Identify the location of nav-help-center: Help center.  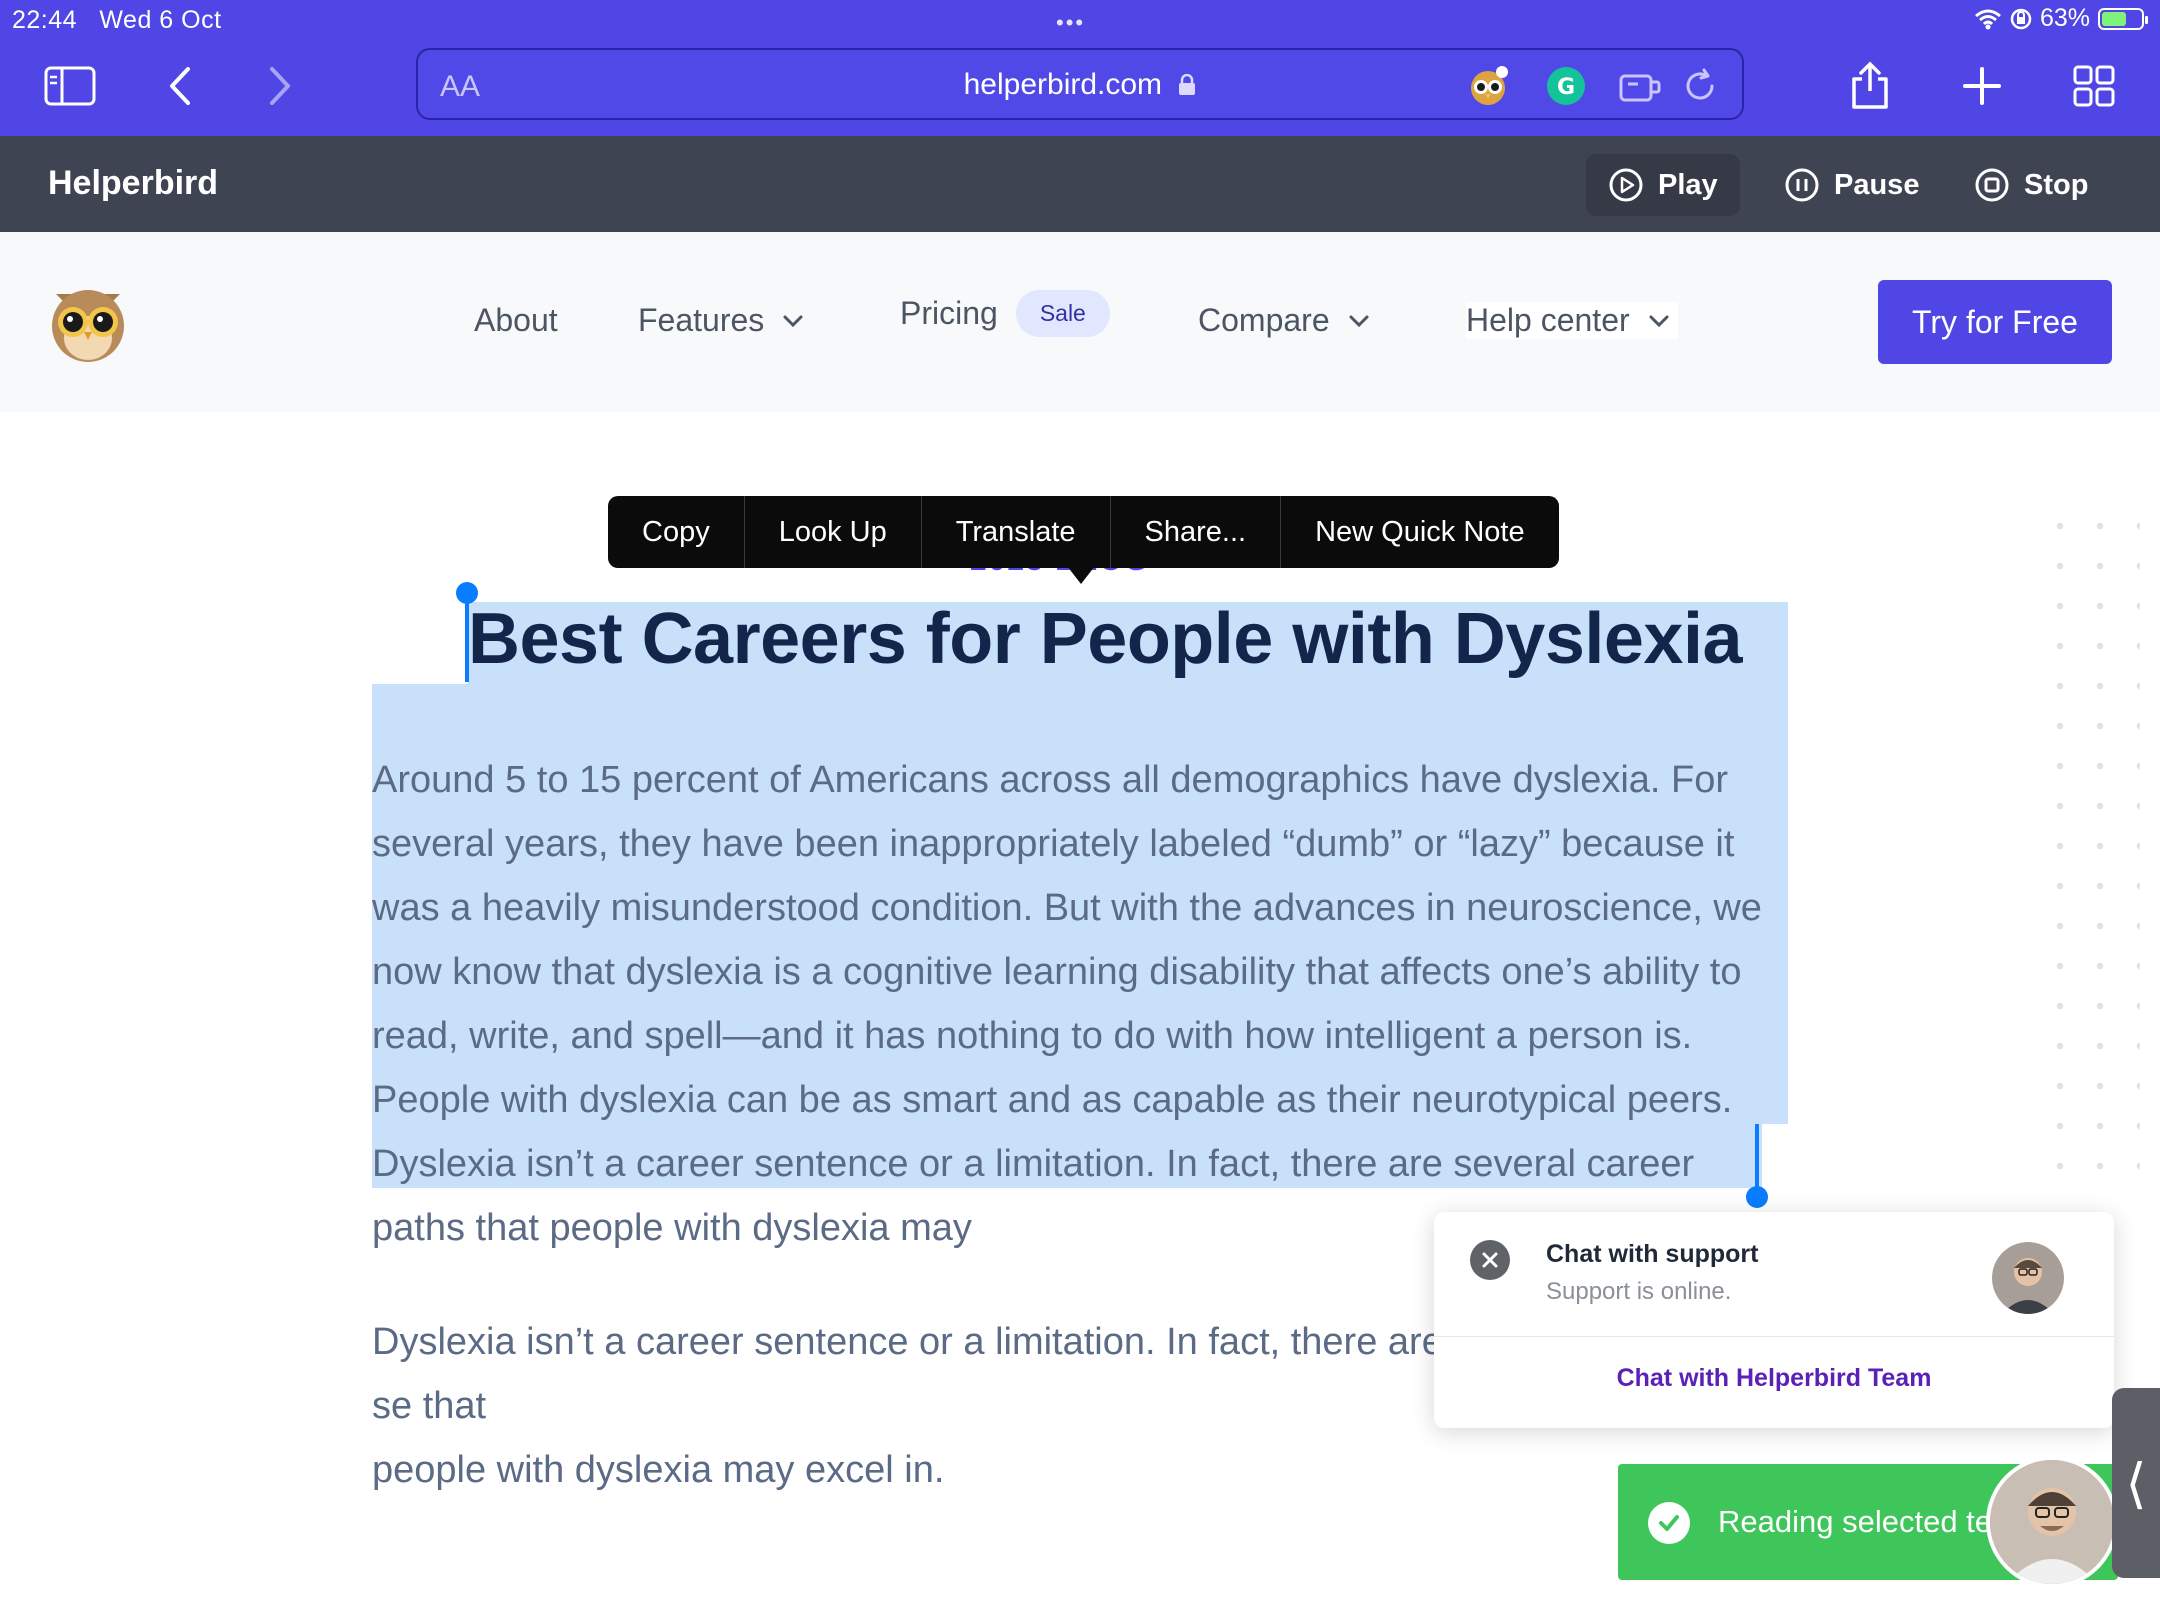
(1572, 320).